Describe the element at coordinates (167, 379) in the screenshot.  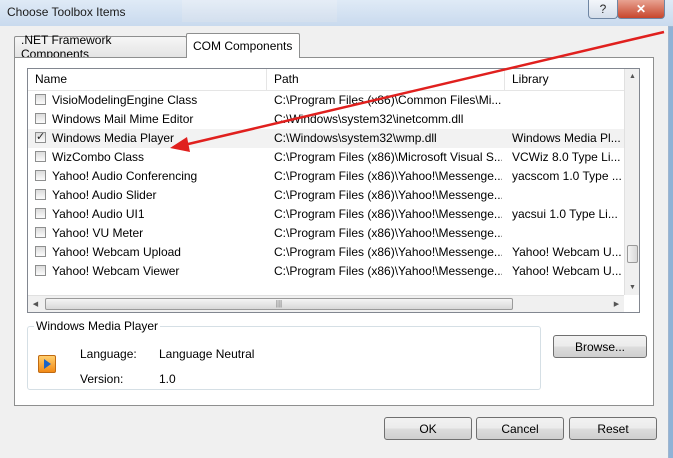
I see `version-value: 1.0` at that location.